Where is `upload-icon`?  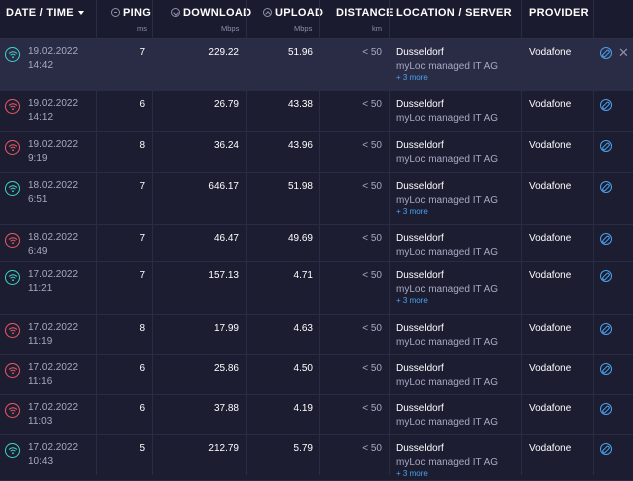
upload-icon is located at coordinates (267, 12).